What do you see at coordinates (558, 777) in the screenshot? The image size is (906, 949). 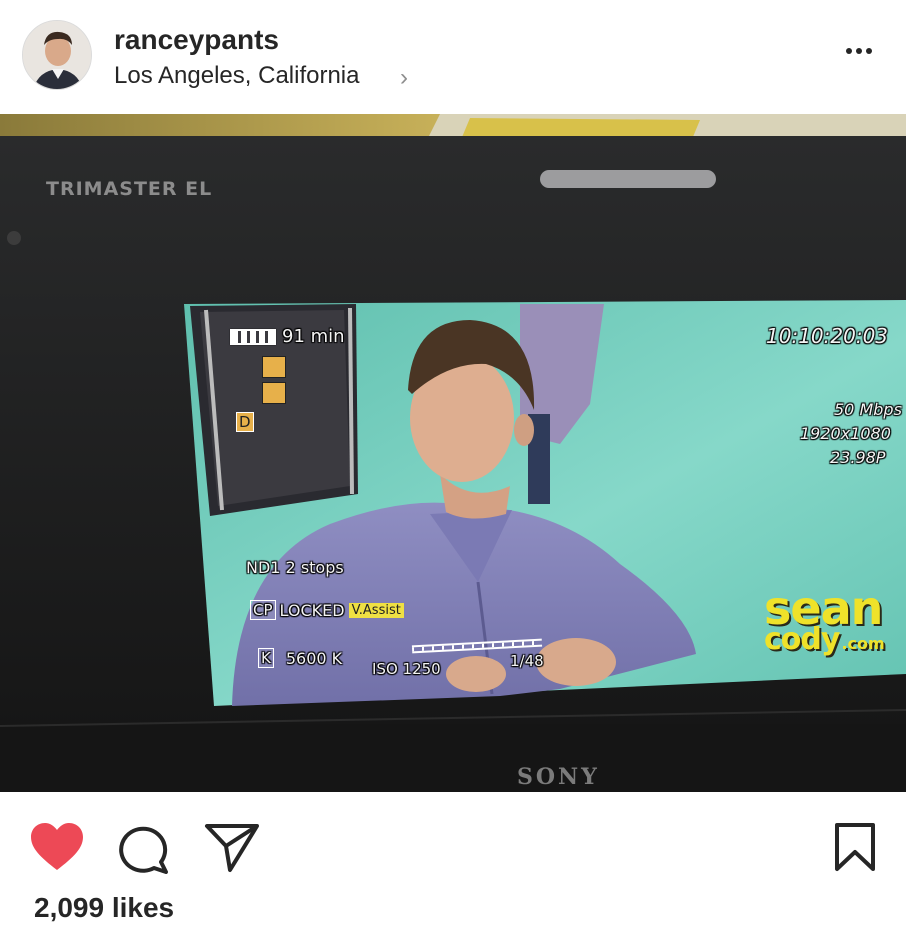 I see `monitor-maker-label: SONY` at bounding box center [558, 777].